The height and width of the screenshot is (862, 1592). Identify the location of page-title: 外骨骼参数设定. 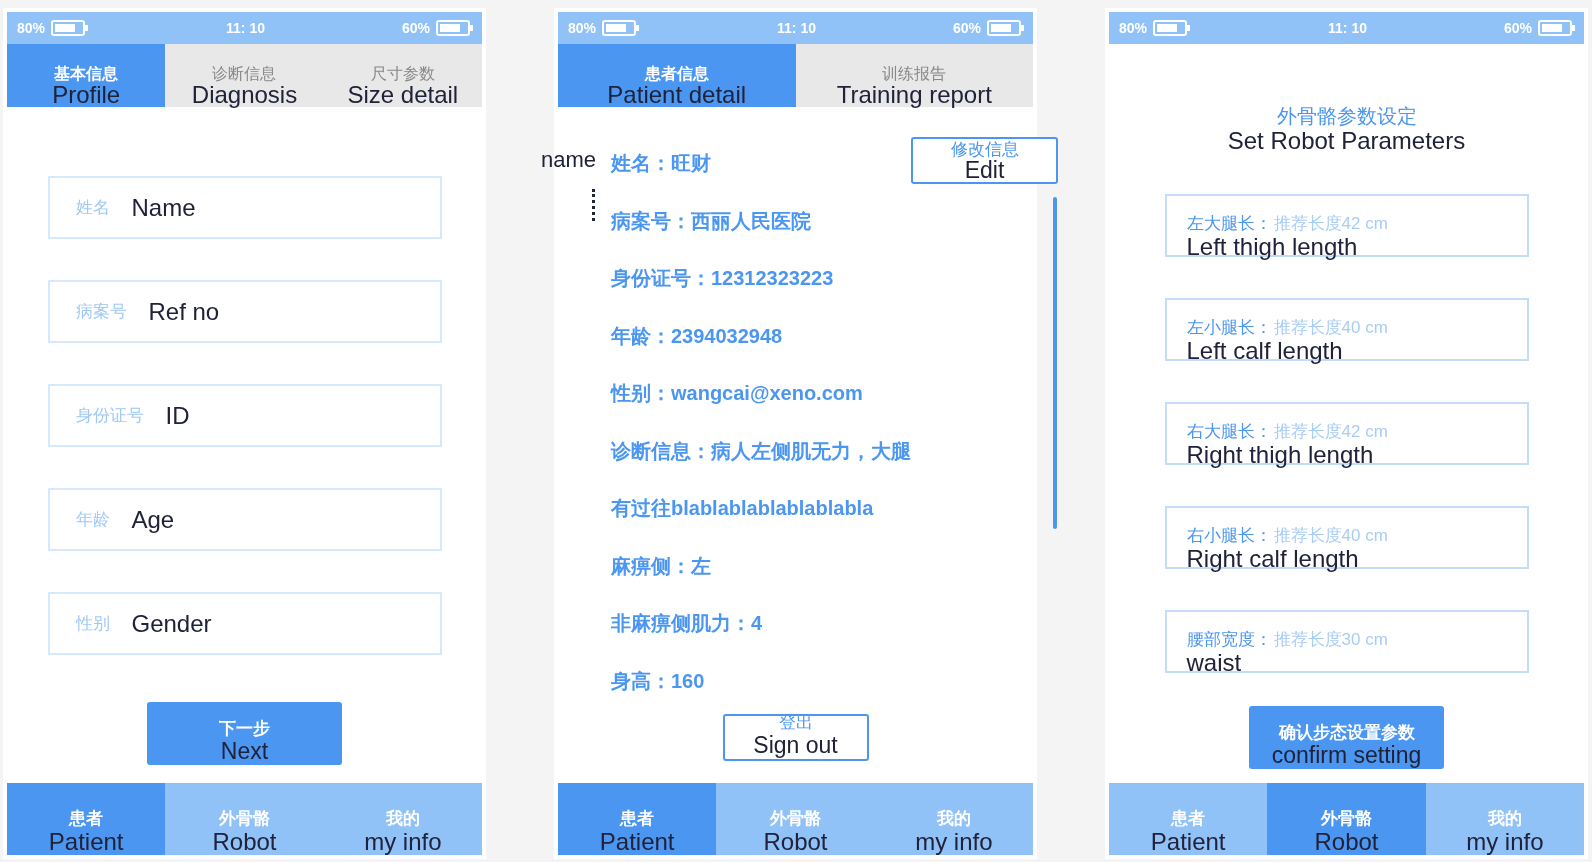
(1346, 116).